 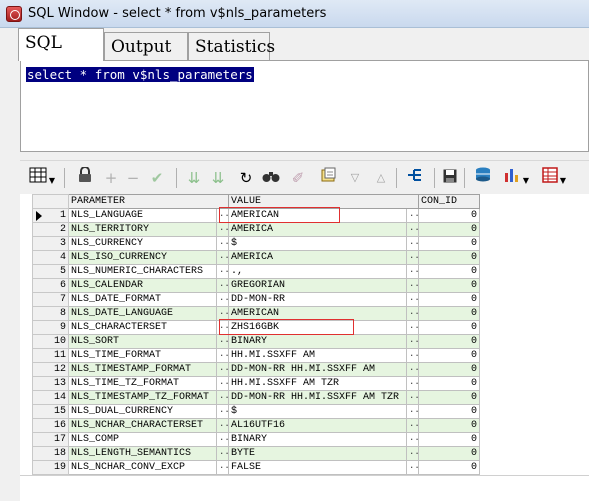 What do you see at coordinates (246, 178) in the screenshot?
I see `refresh-icon: ↻` at bounding box center [246, 178].